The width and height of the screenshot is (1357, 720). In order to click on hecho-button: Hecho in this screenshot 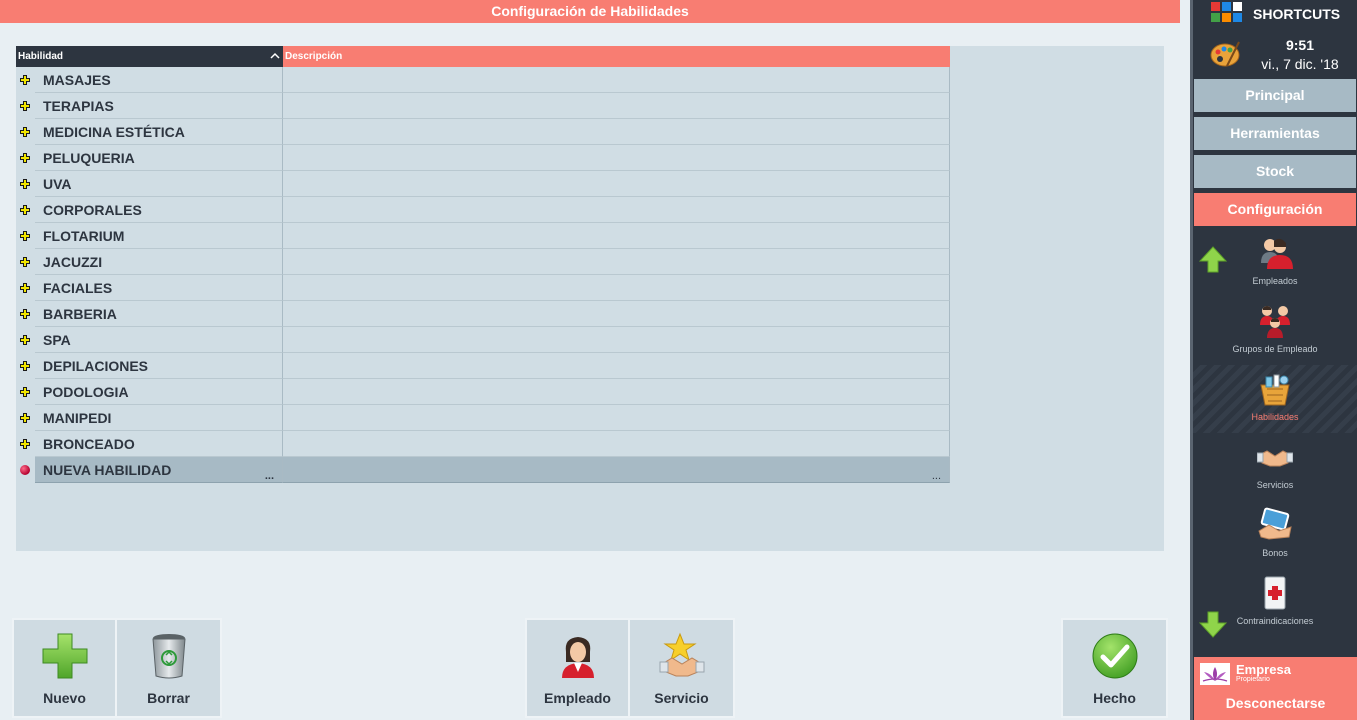, I will do `click(1114, 668)`.